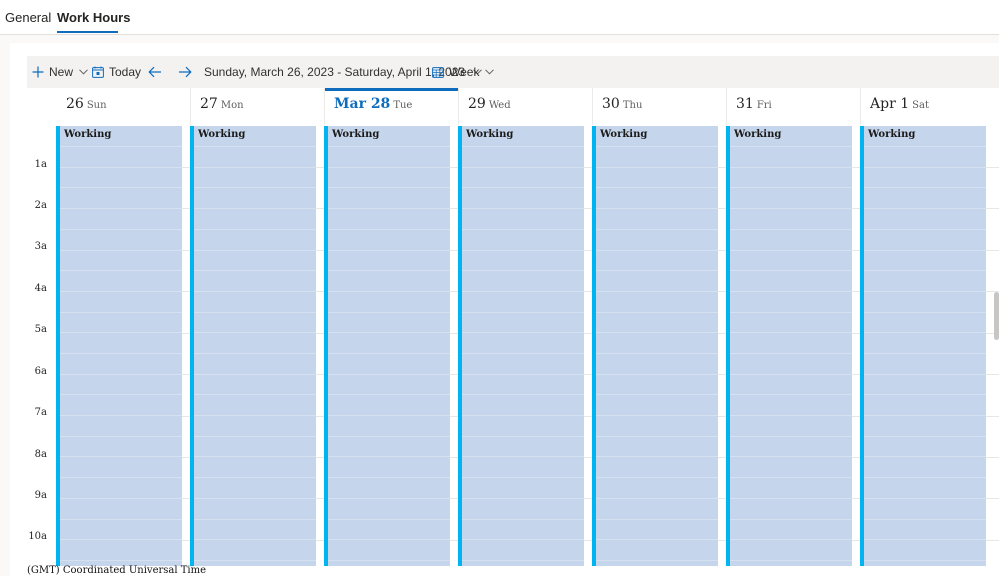  What do you see at coordinates (119, 346) in the screenshot?
I see `working-block-sun: Working` at bounding box center [119, 346].